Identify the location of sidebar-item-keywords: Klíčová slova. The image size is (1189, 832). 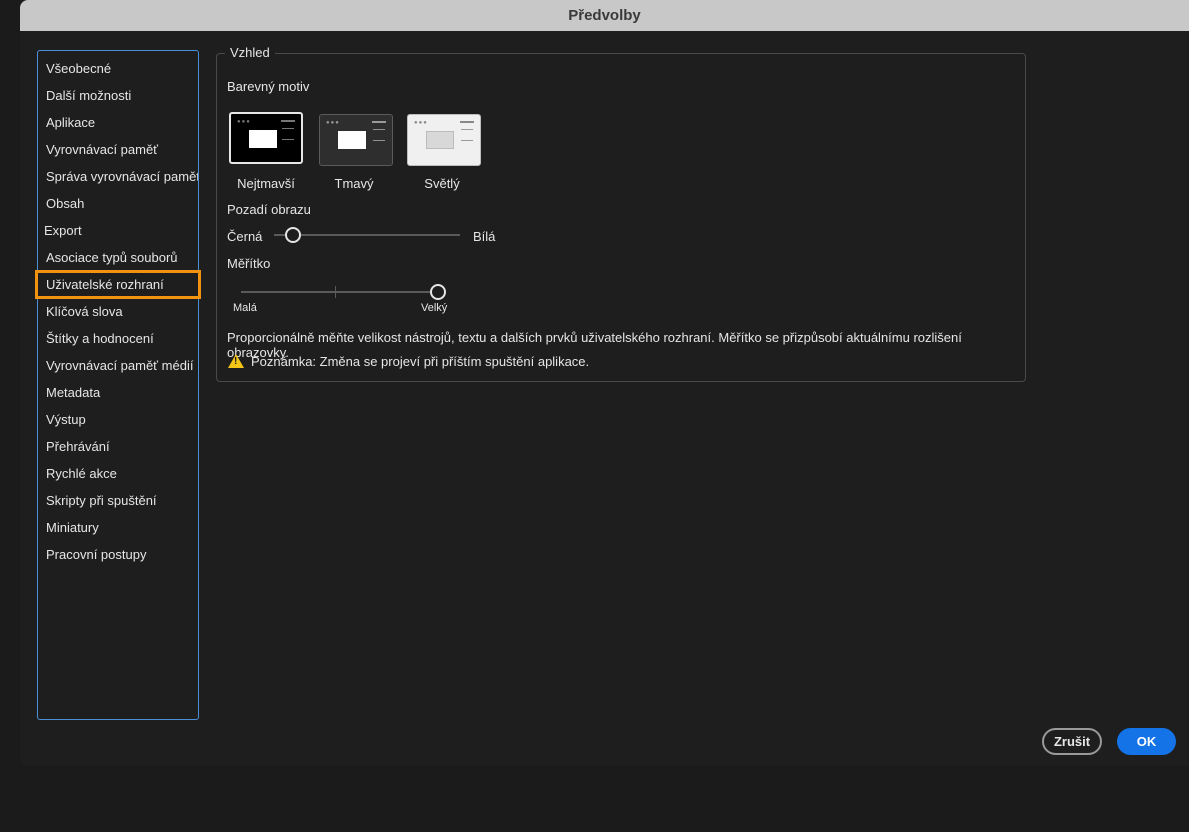
(118, 311).